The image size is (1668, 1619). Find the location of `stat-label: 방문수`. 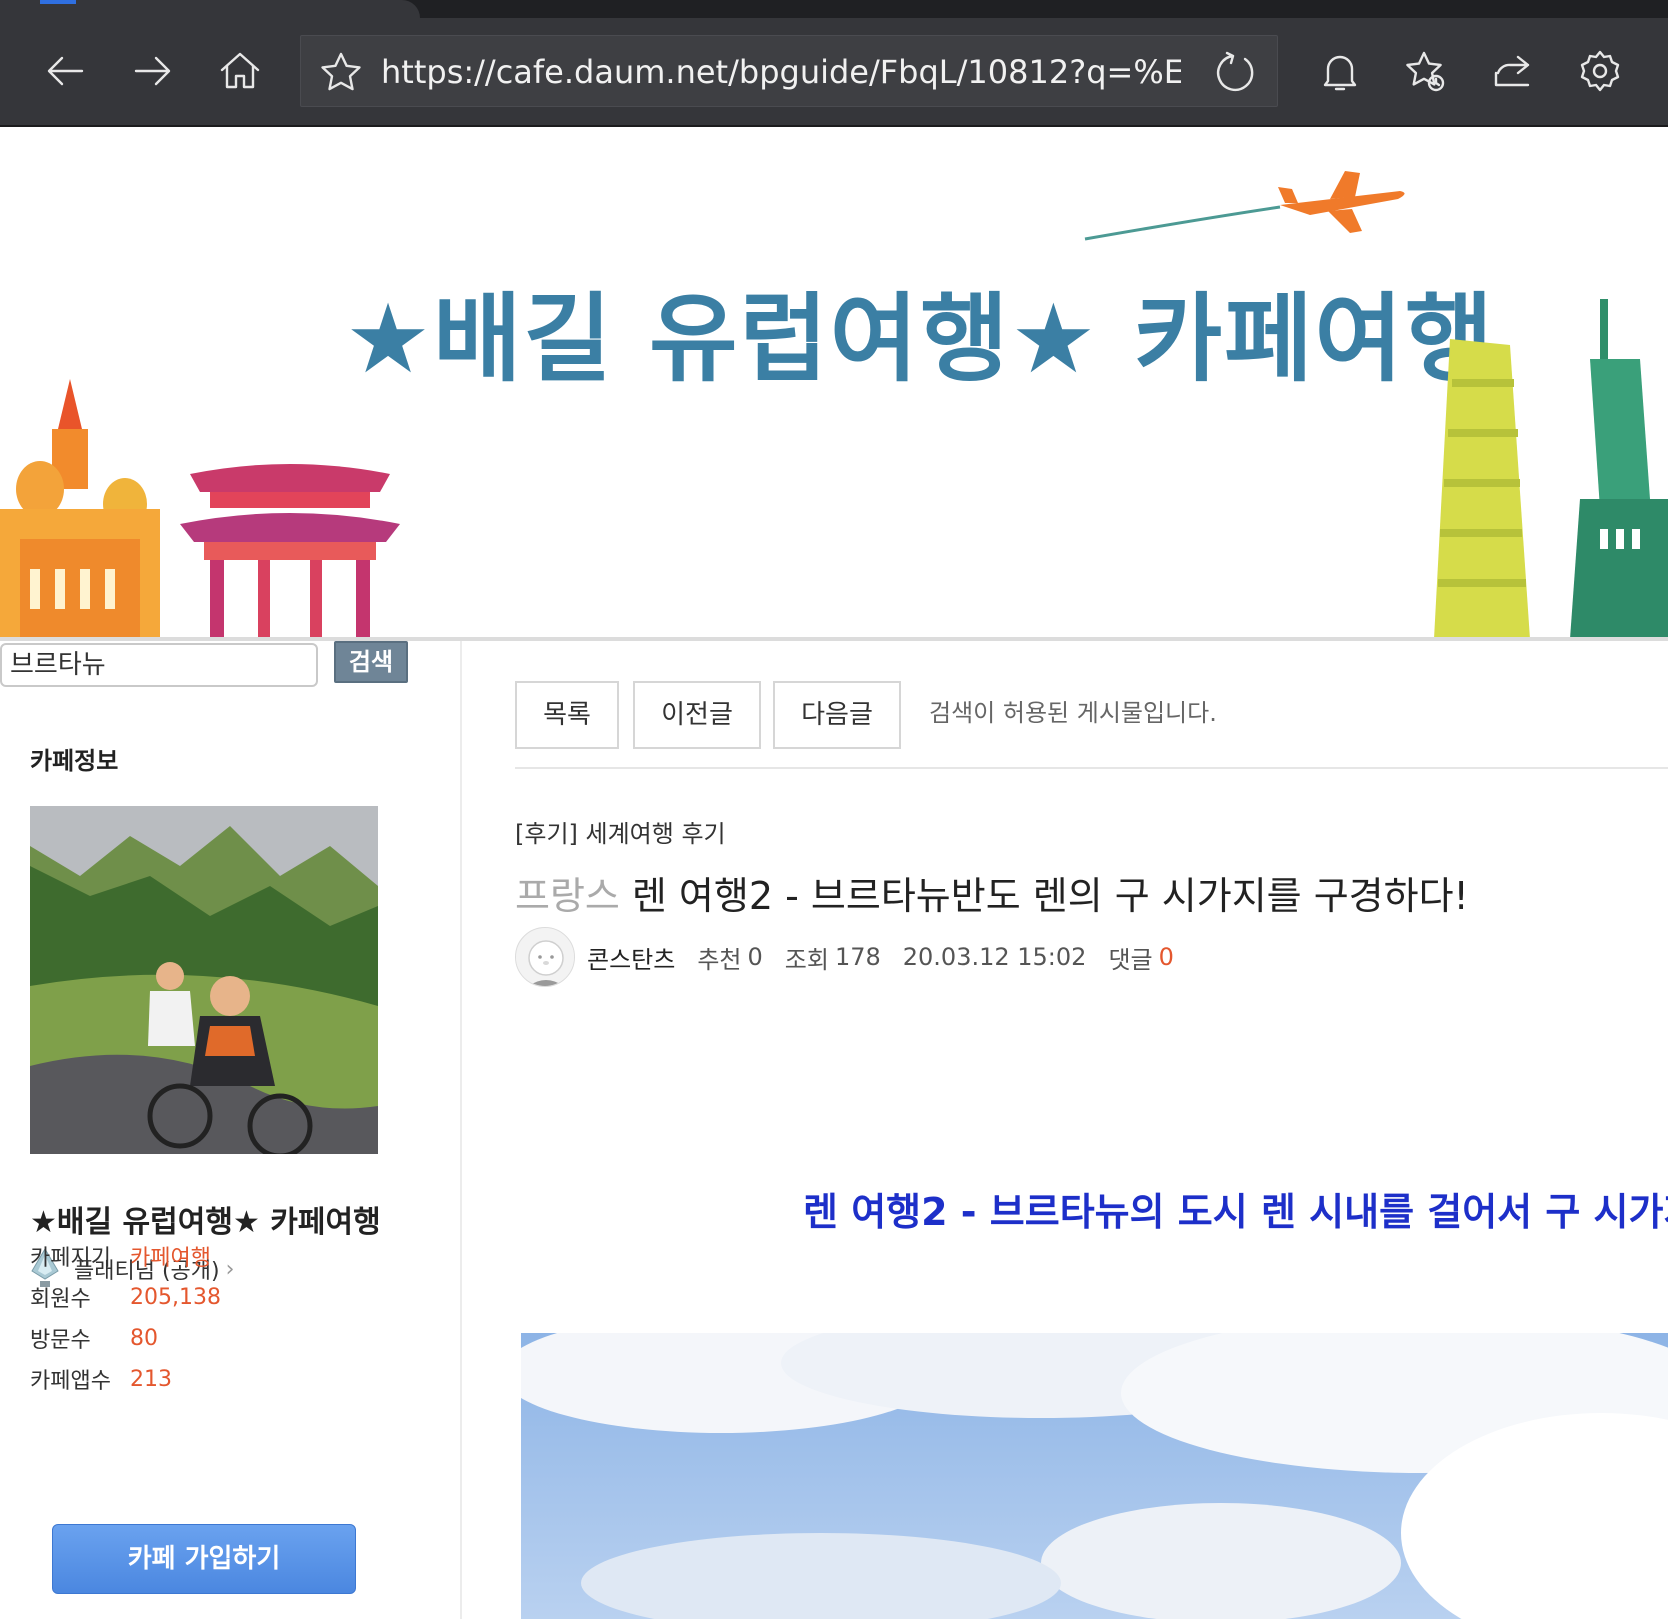

stat-label: 방문수 is located at coordinates (60, 1340).